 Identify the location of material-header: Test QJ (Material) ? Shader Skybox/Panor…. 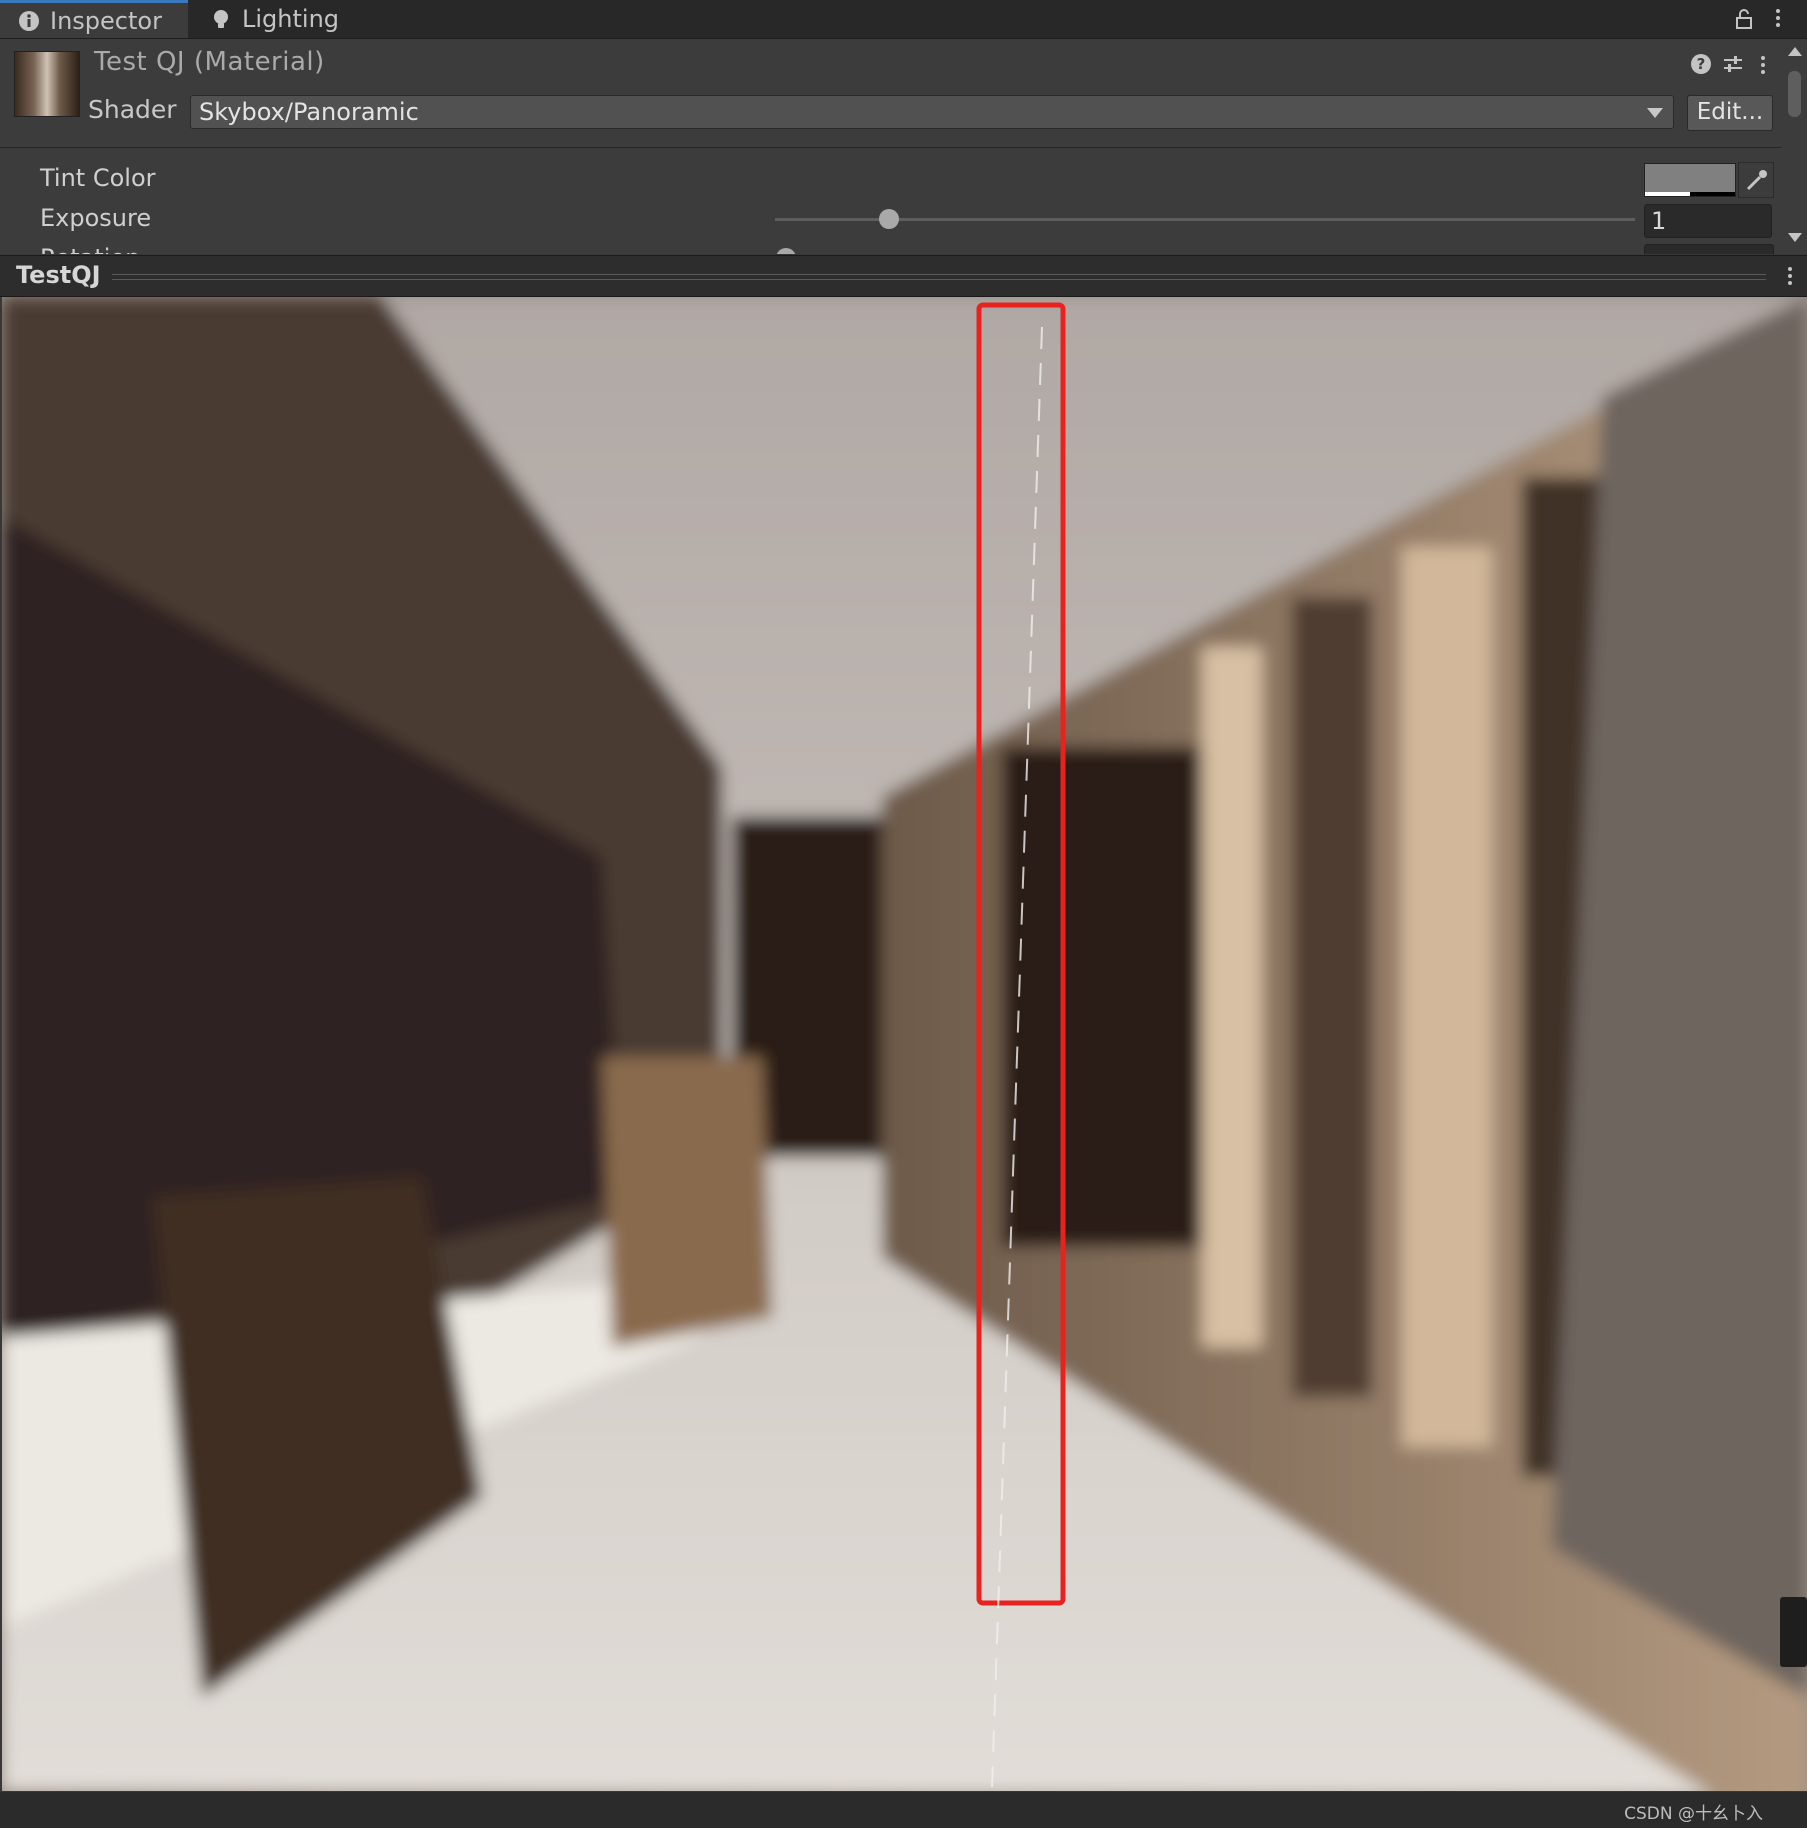
(891, 93).